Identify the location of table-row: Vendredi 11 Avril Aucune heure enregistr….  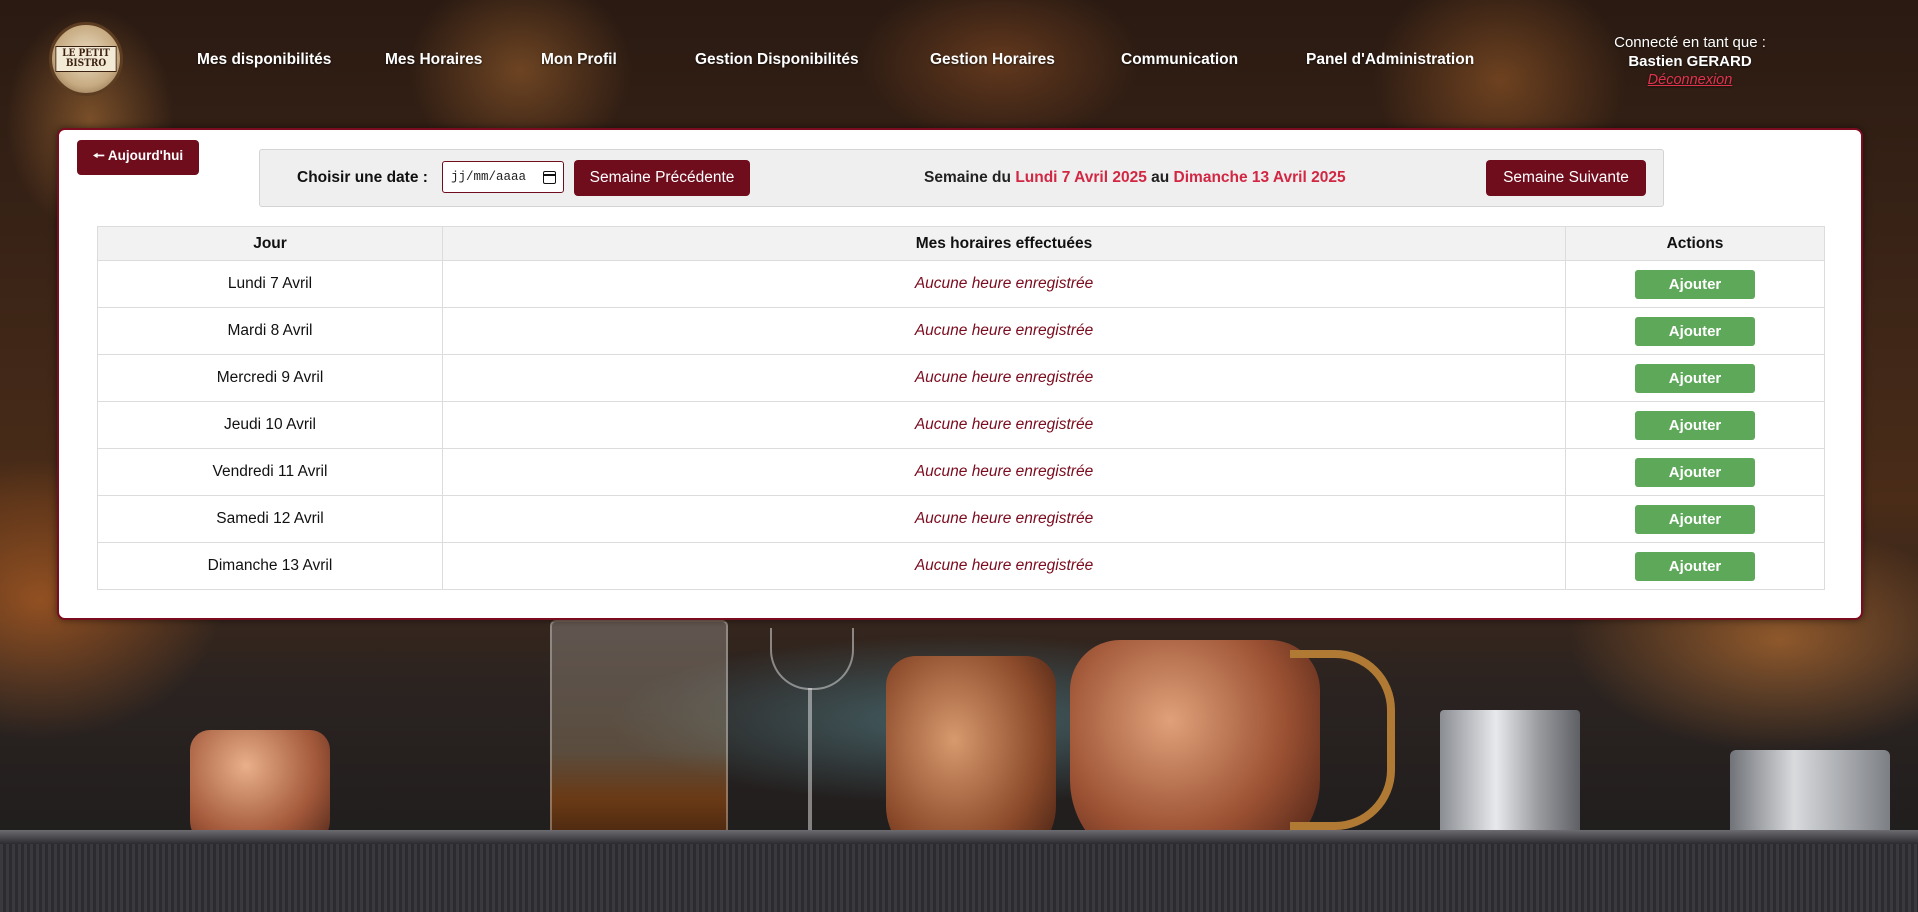
(961, 472).